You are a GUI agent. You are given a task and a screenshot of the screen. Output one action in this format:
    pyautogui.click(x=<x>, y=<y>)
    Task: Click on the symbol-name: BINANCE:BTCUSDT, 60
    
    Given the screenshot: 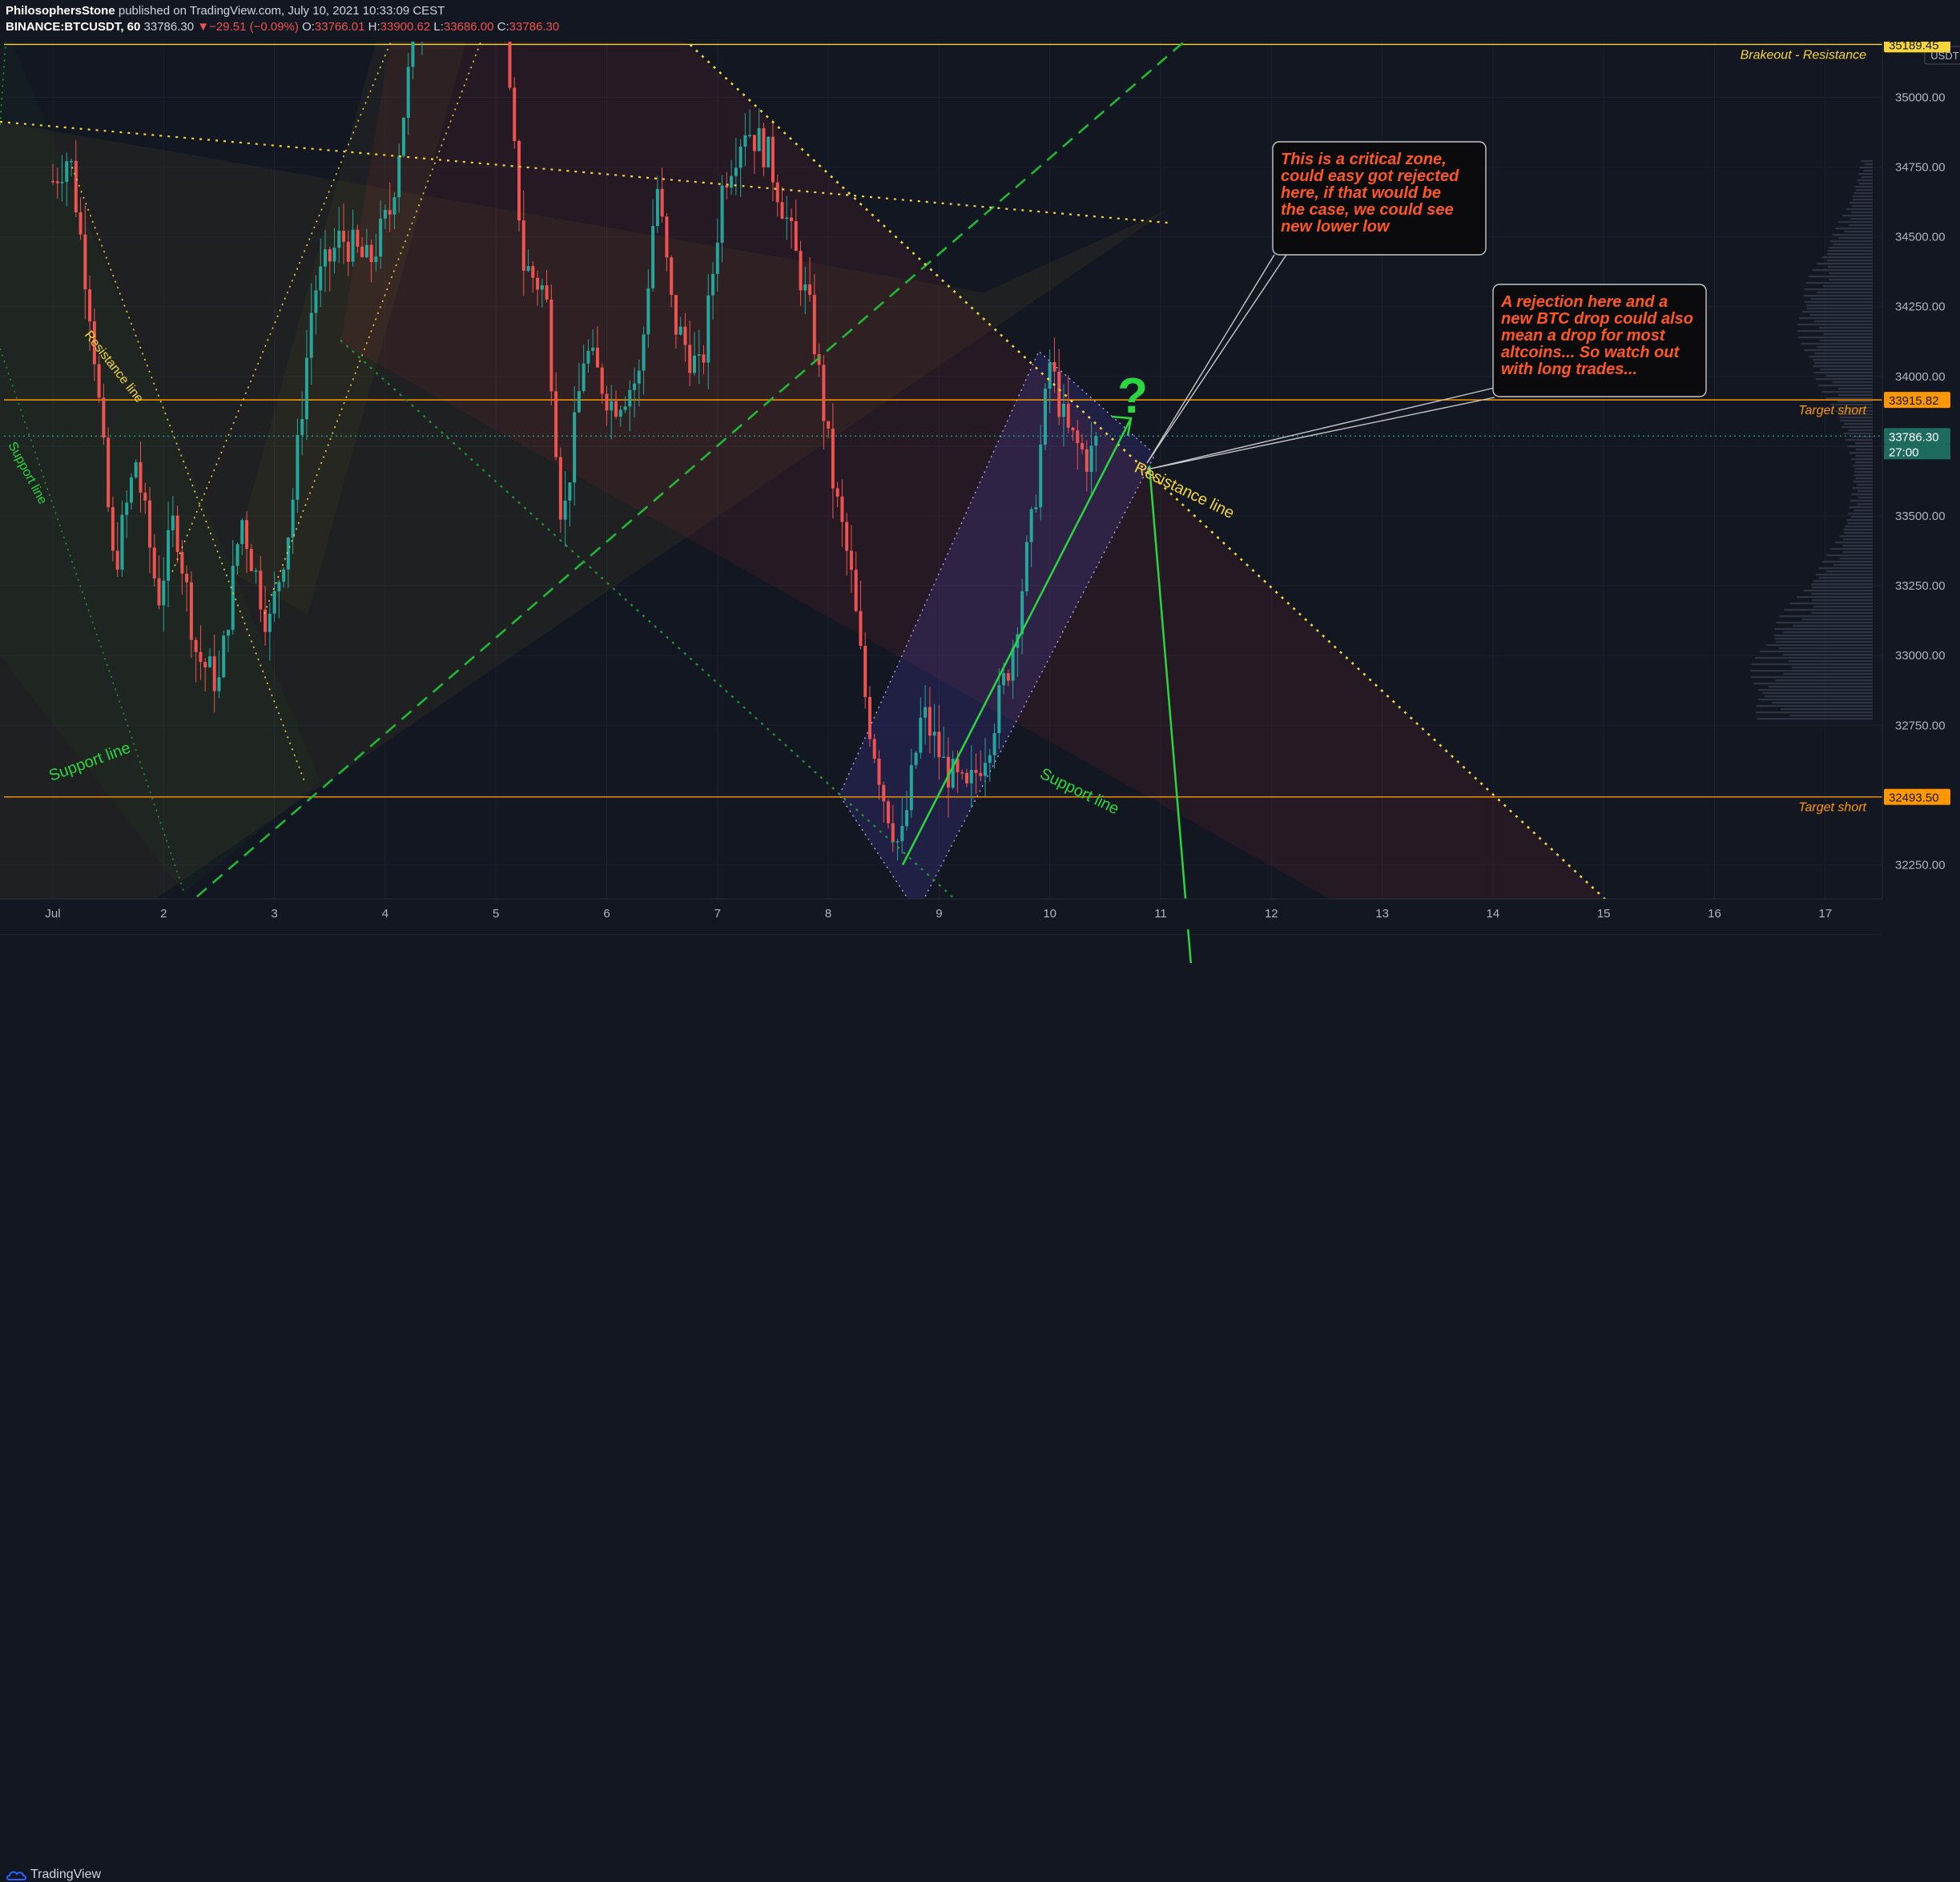 What is the action you would take?
    pyautogui.click(x=73, y=27)
    